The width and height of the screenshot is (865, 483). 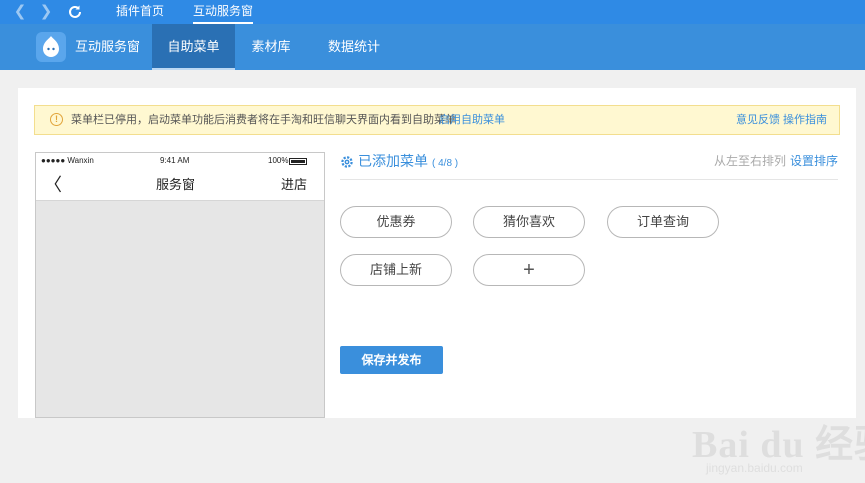 What do you see at coordinates (263, 120) in the screenshot?
I see `notice-text: 菜单栏已停用，启动菜单功能后消费者将在手淘和旺信聊天界面内看到自助菜单` at bounding box center [263, 120].